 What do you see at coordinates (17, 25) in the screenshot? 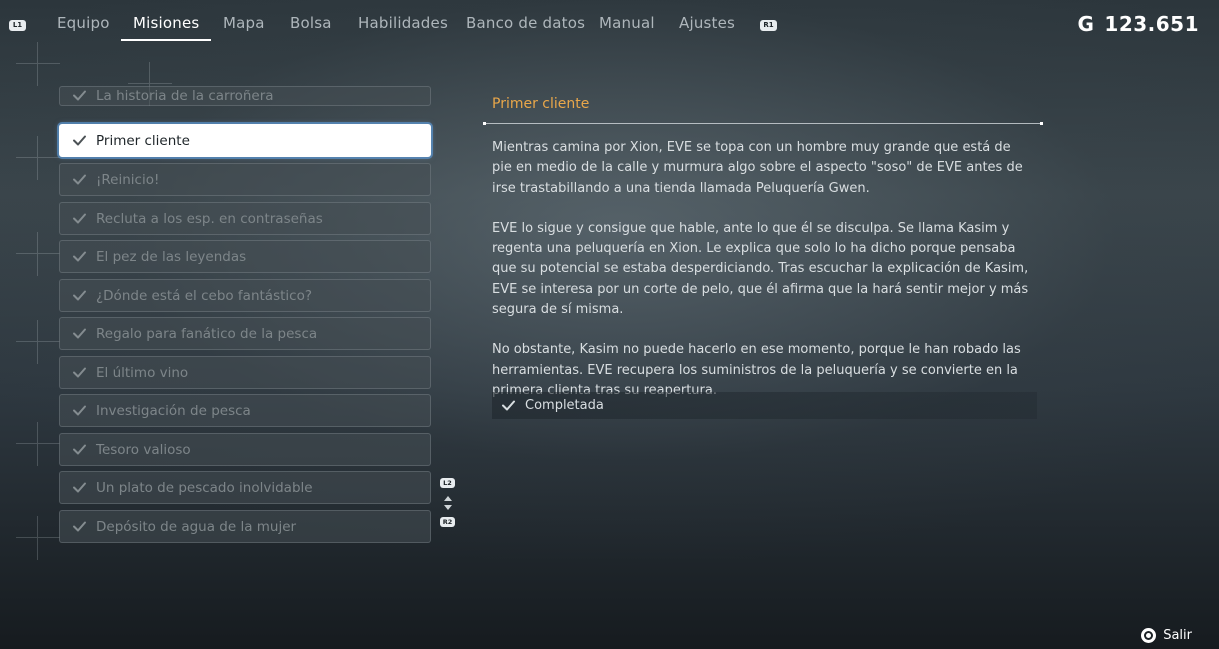
I see `l1-button-icon: L1` at bounding box center [17, 25].